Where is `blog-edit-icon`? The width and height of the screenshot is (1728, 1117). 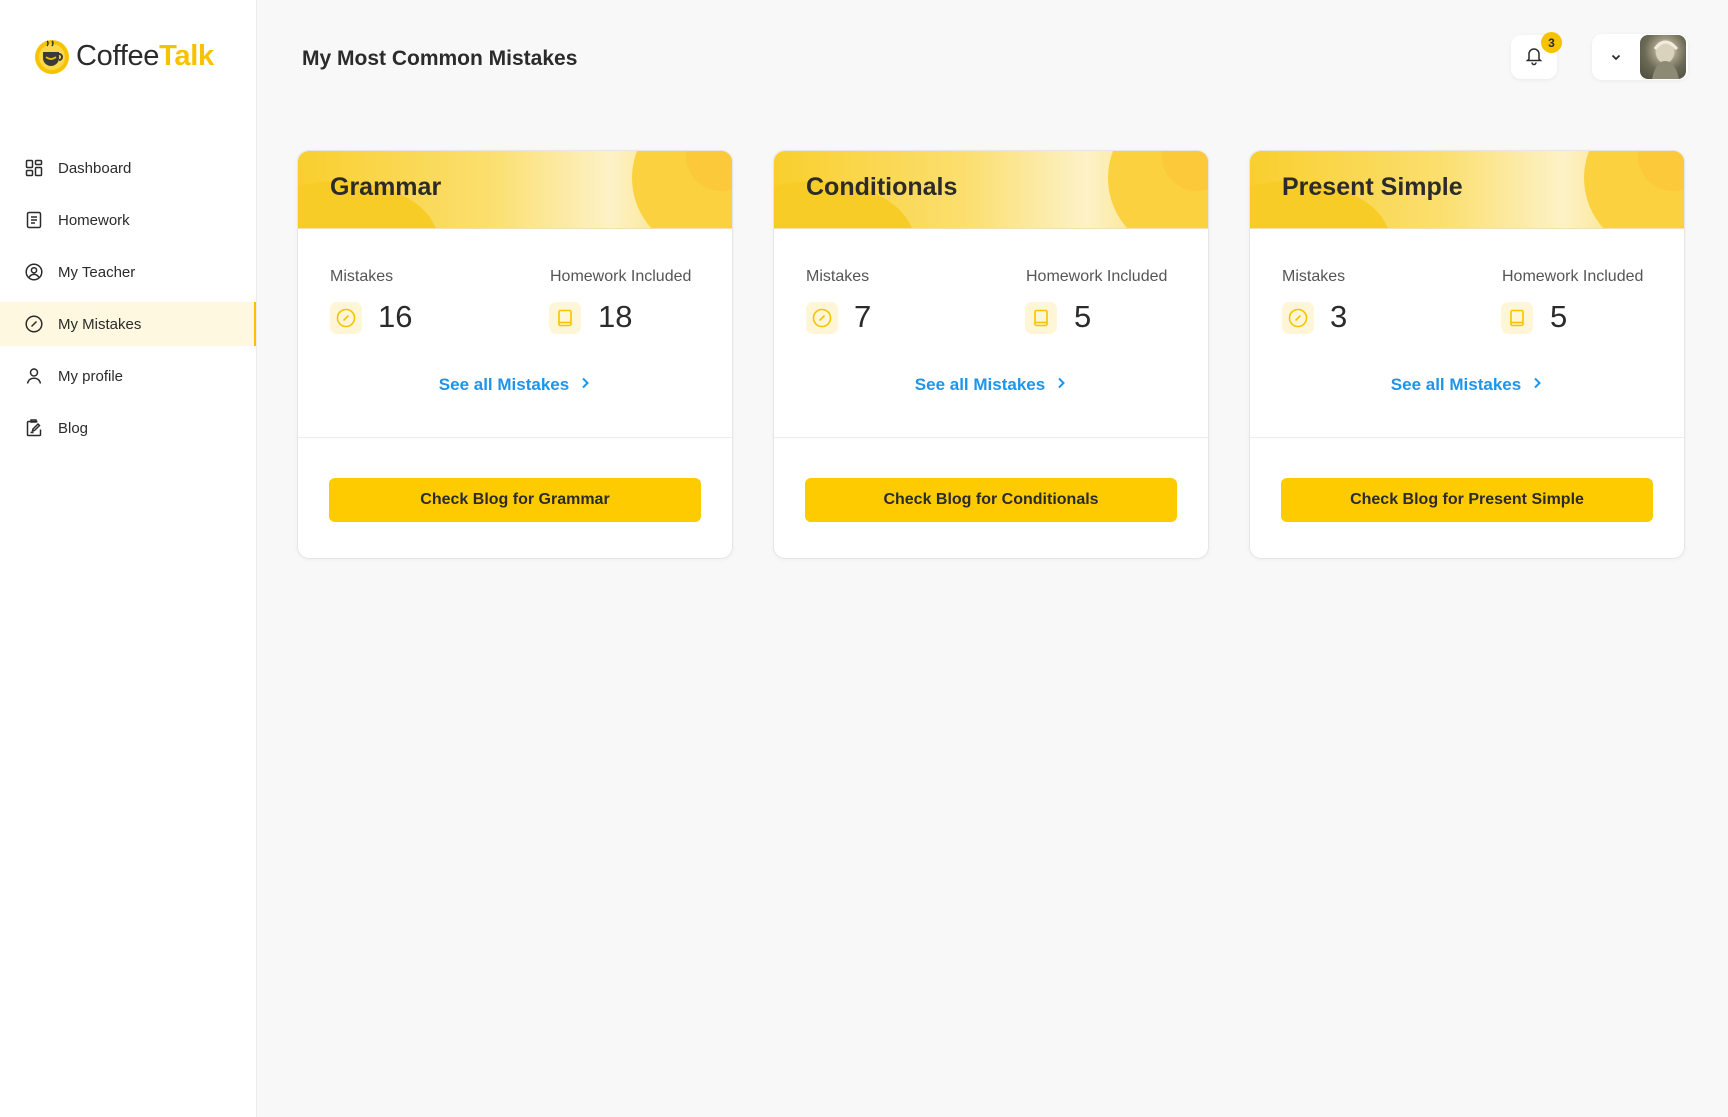 blog-edit-icon is located at coordinates (34, 428).